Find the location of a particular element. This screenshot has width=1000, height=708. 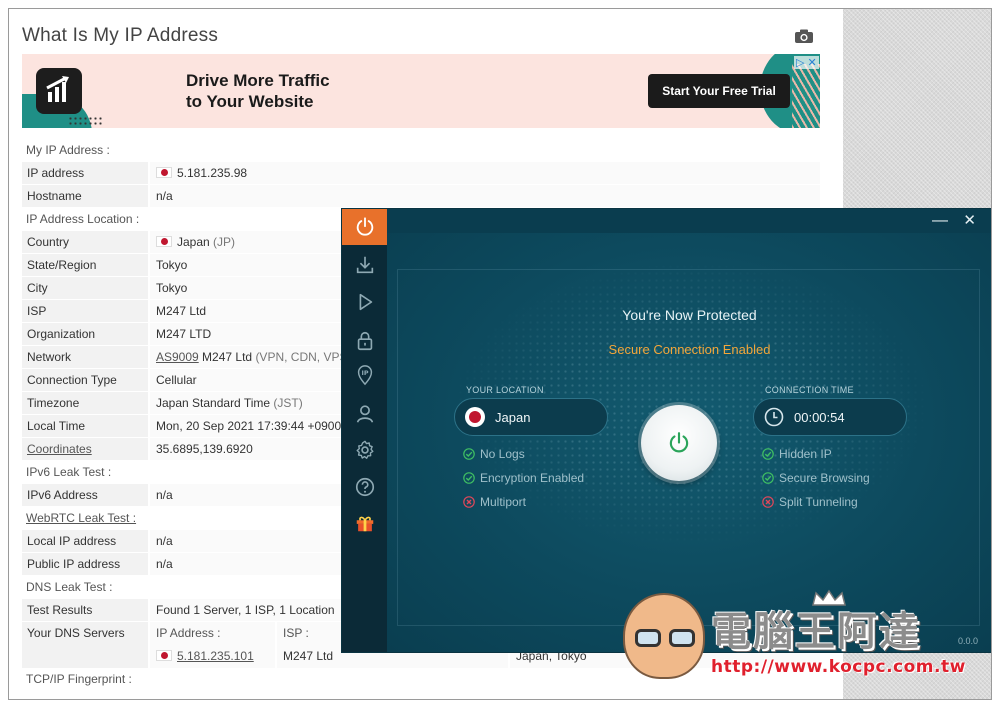

vpn-titlebar: — ✕ is located at coordinates (689, 221).